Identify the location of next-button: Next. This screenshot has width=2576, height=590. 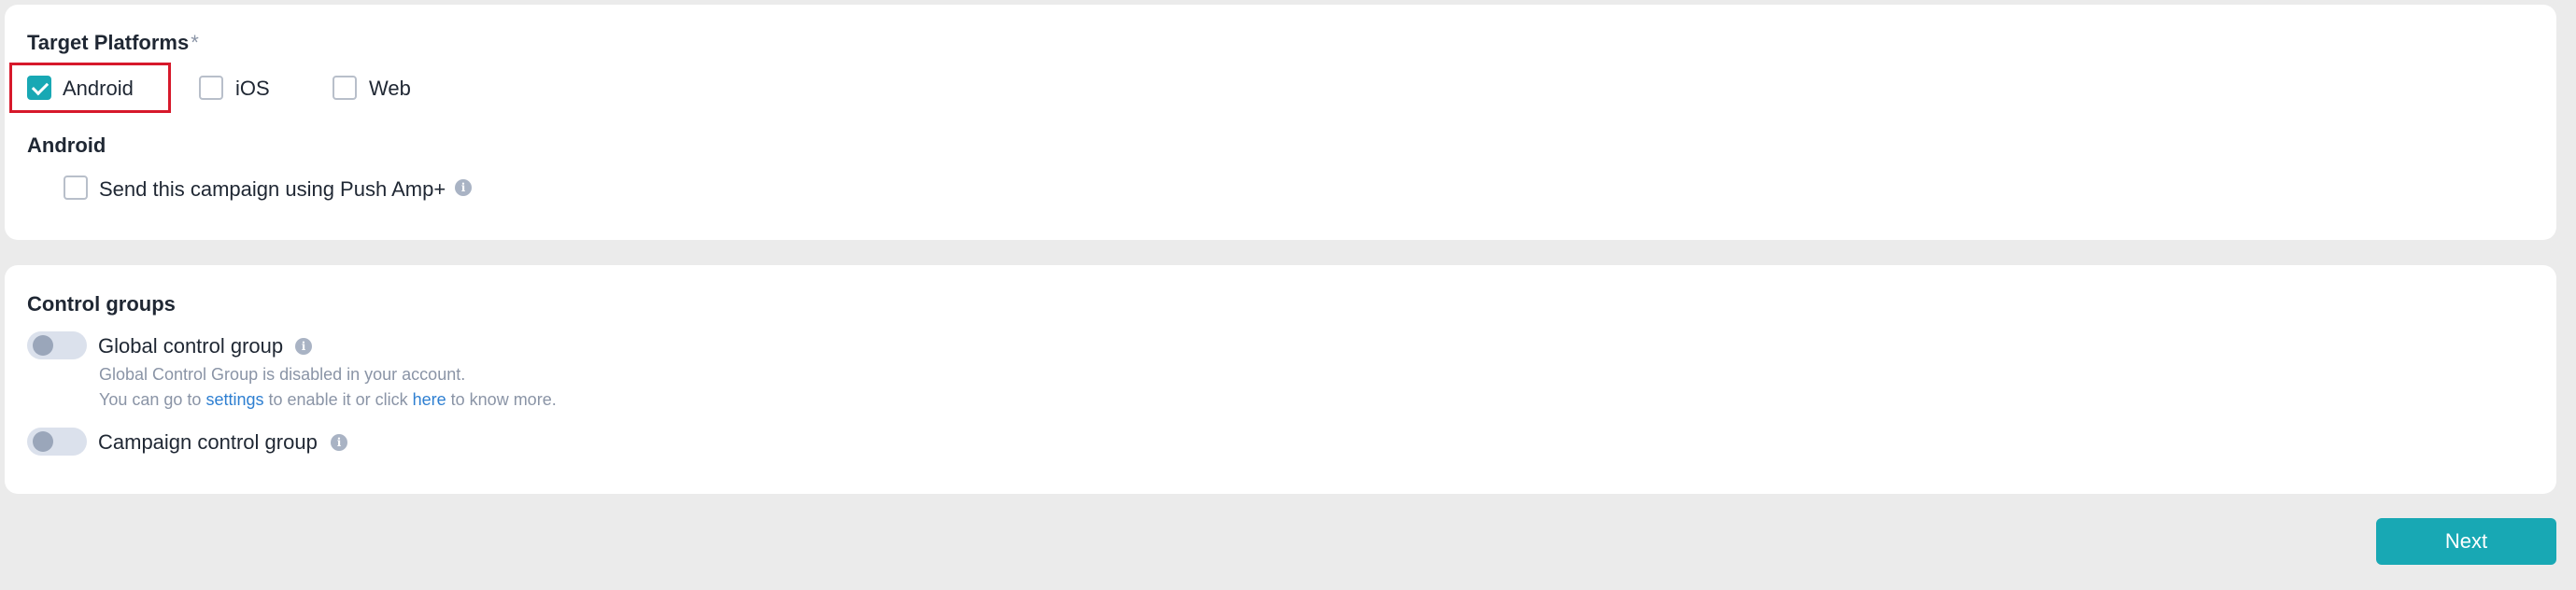
(2466, 541).